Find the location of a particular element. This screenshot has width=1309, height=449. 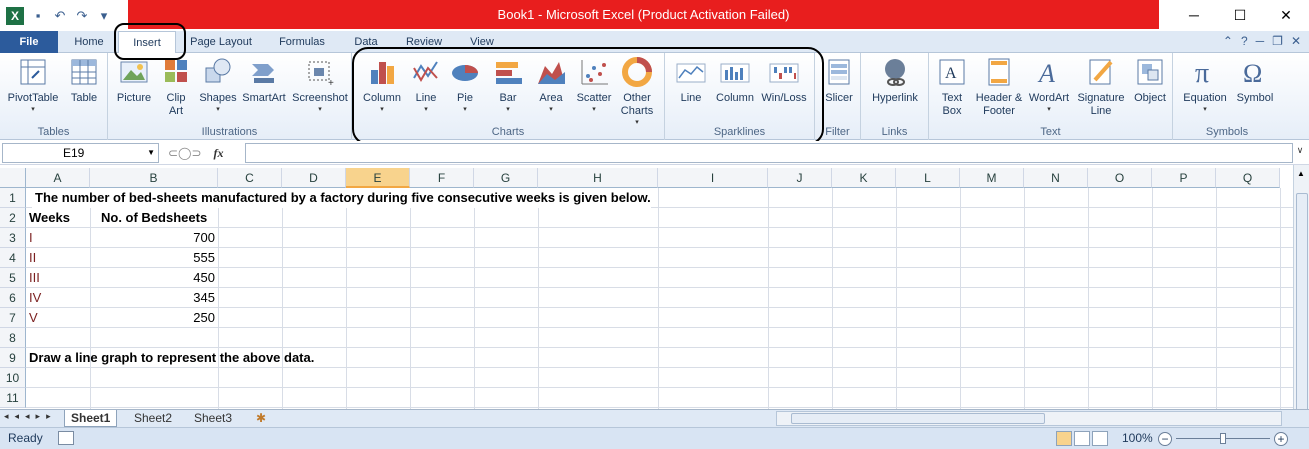

cell-a4: II is located at coordinates (58, 258).